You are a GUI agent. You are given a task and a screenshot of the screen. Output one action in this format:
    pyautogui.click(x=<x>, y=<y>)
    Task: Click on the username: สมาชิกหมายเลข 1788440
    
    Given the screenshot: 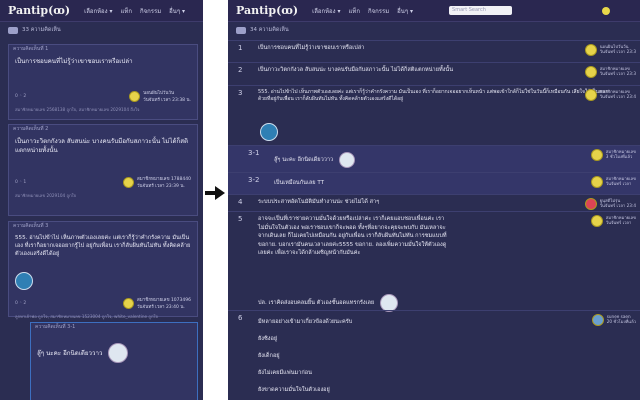 What is the action you would take?
    pyautogui.click(x=164, y=178)
    